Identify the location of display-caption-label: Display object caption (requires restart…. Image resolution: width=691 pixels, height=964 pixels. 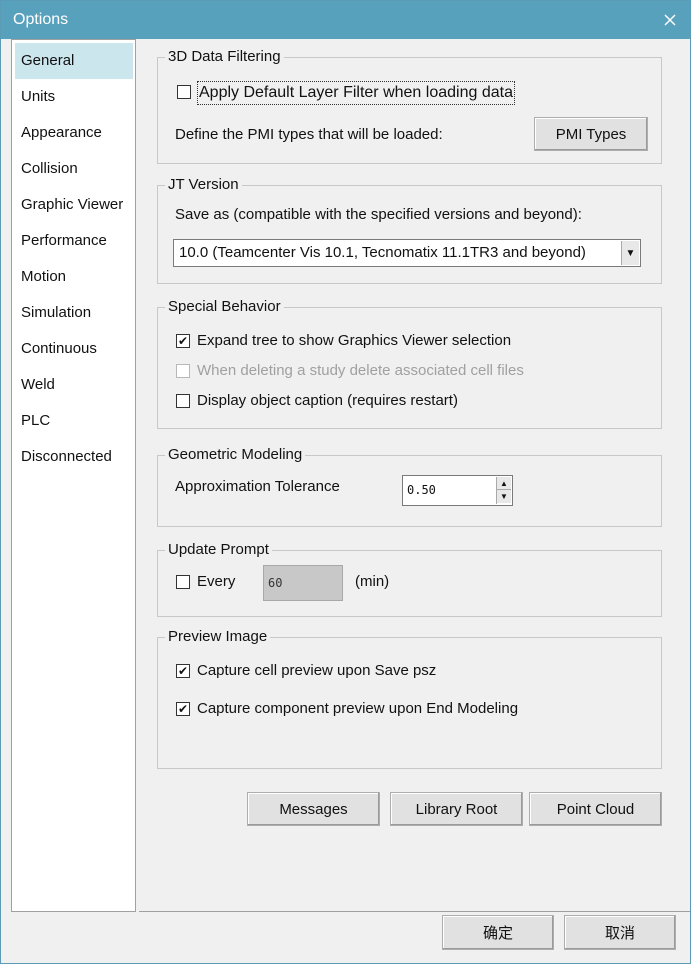
(327, 401).